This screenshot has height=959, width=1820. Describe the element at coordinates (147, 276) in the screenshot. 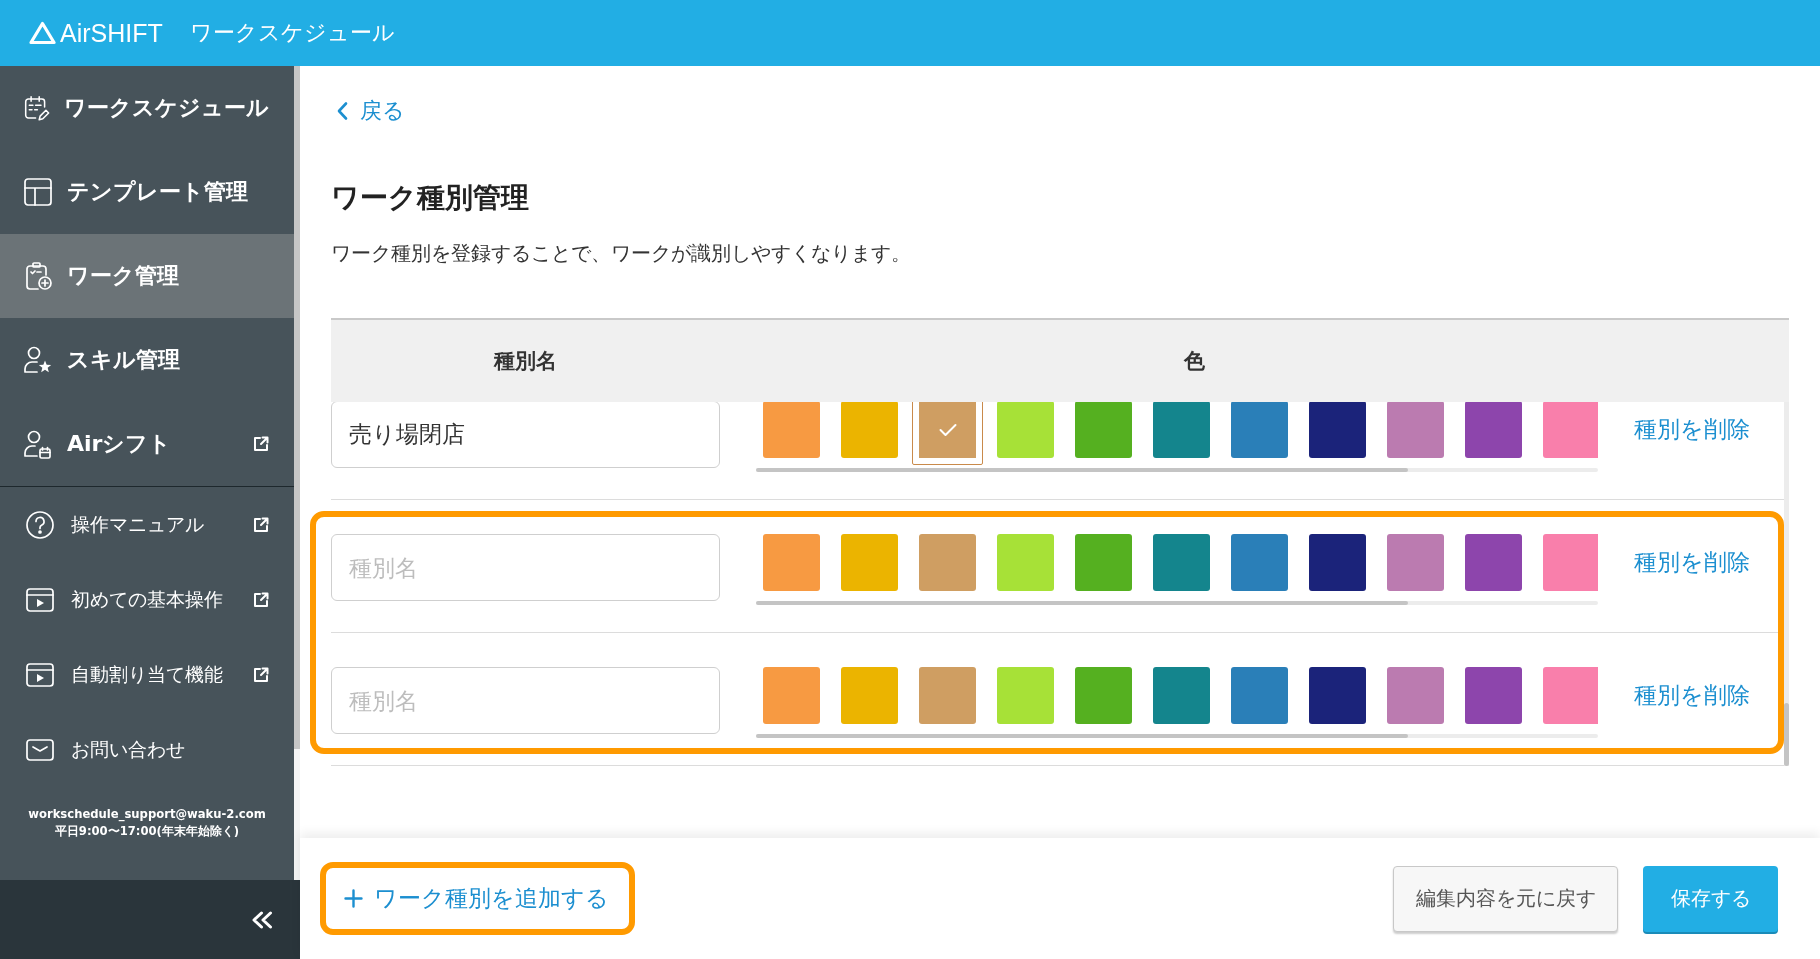

I see `nav-item: ワーク管理` at that location.